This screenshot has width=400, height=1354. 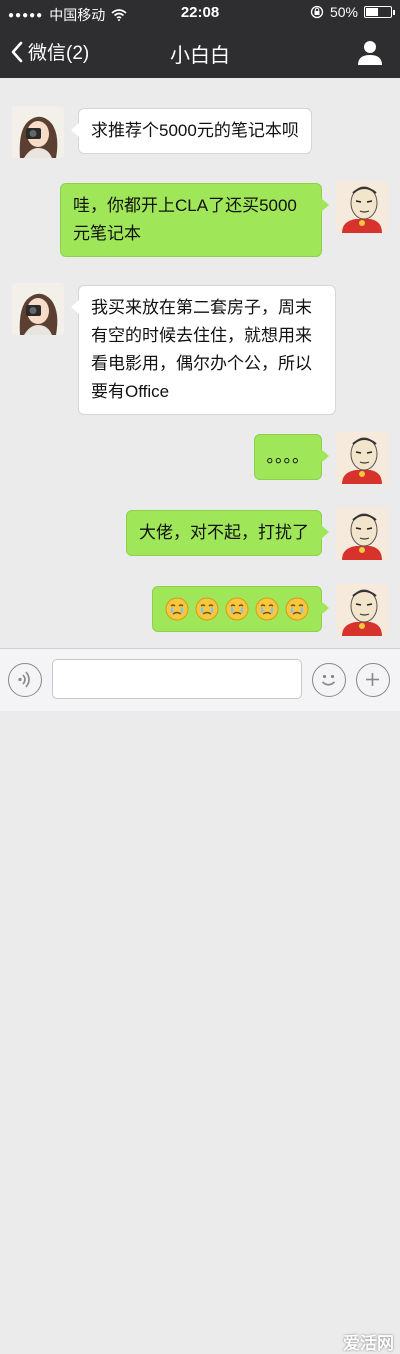 I want to click on voice-icon, so click(x=24, y=679).